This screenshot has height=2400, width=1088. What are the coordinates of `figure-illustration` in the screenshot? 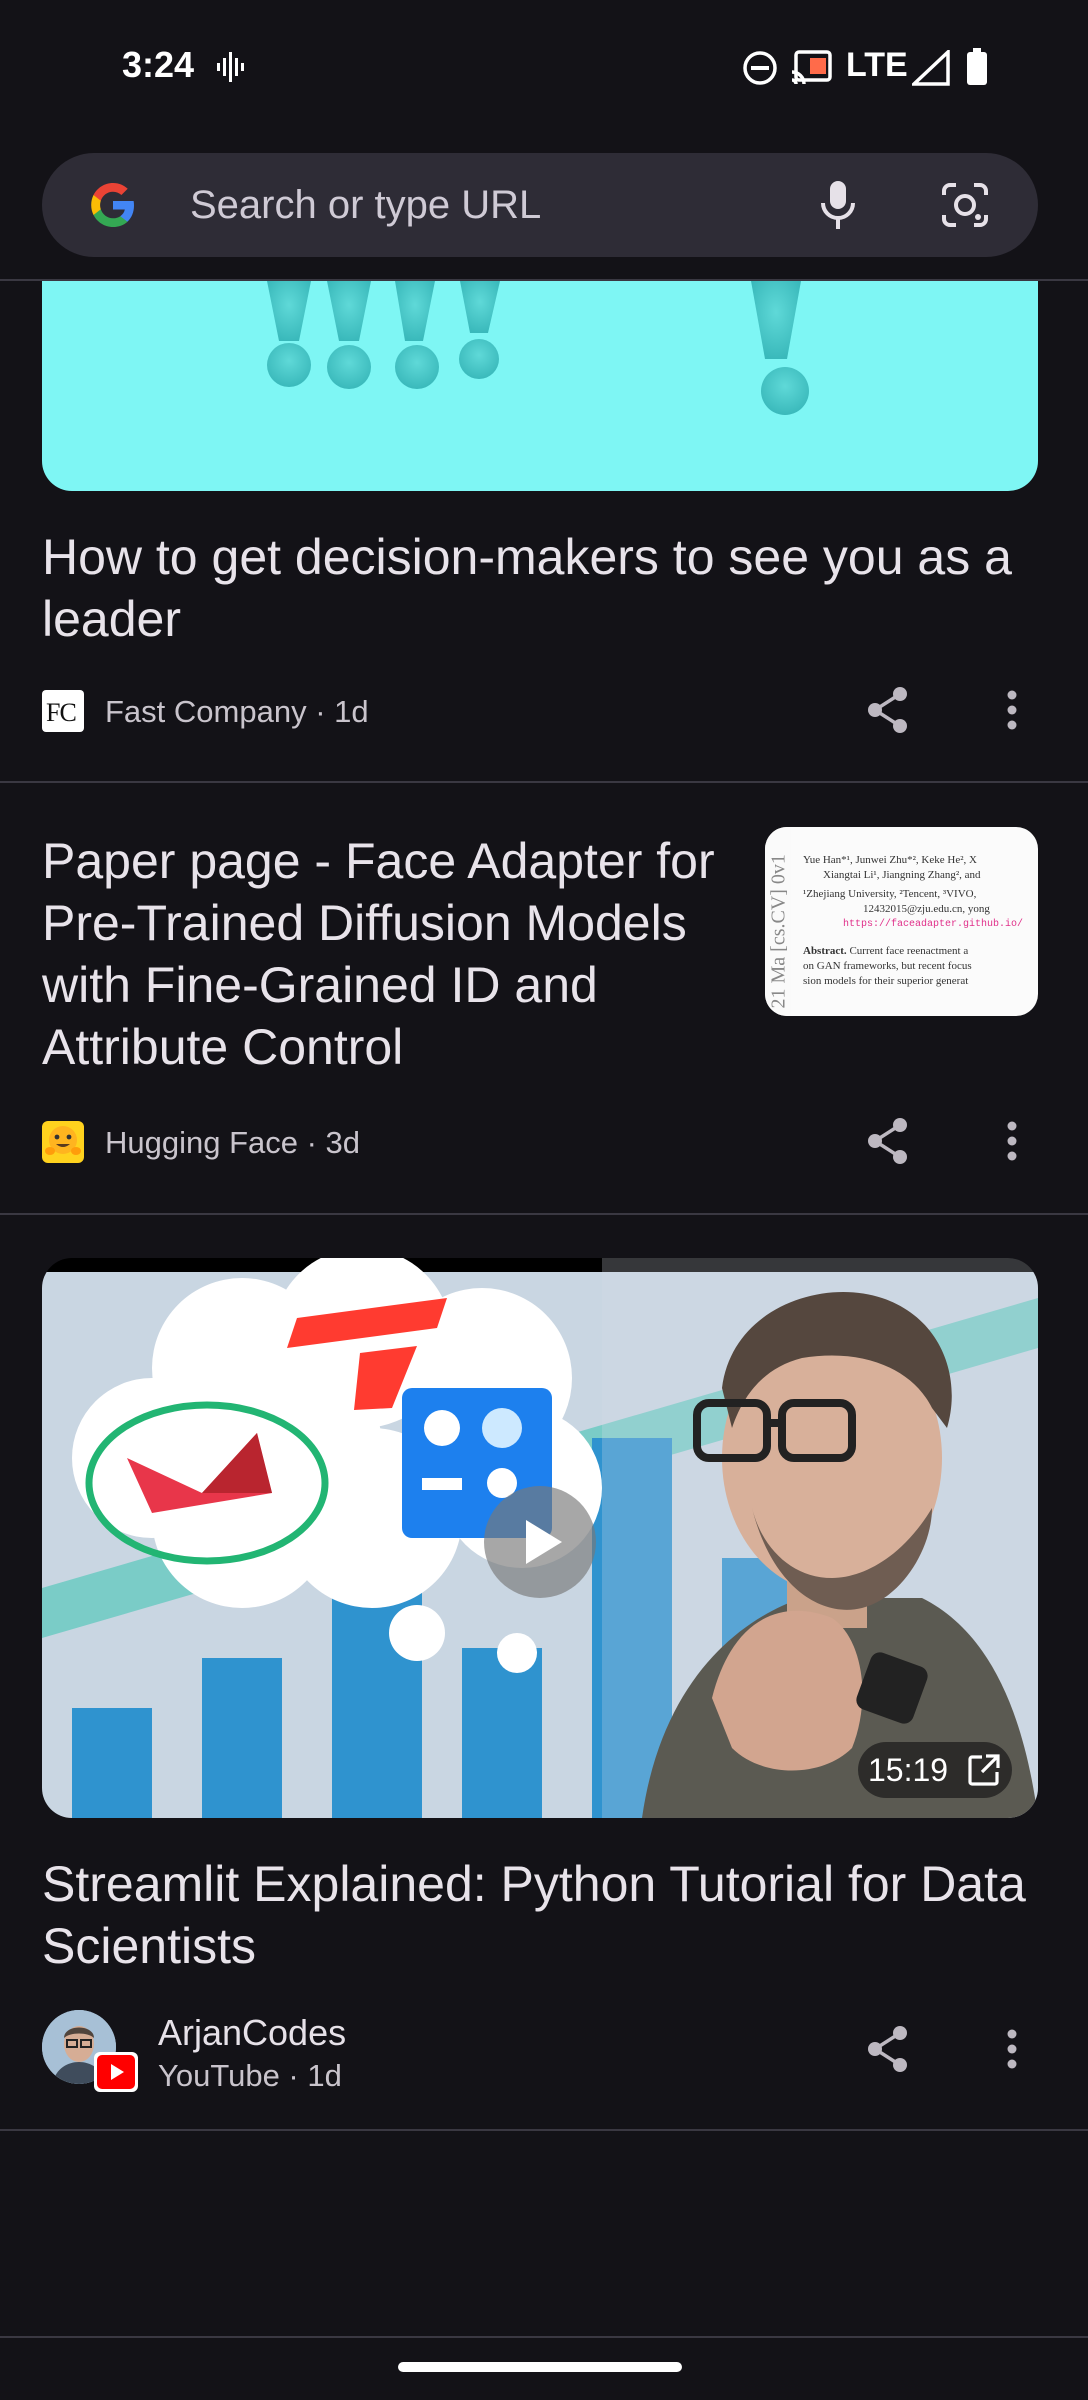 It's located at (538, 348).